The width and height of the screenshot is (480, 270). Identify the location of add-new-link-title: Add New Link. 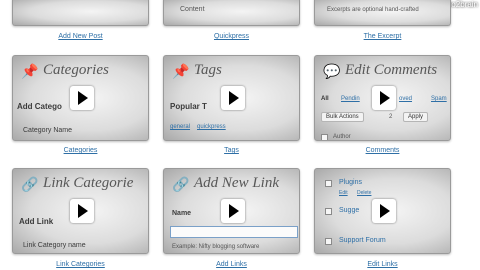
(236, 183).